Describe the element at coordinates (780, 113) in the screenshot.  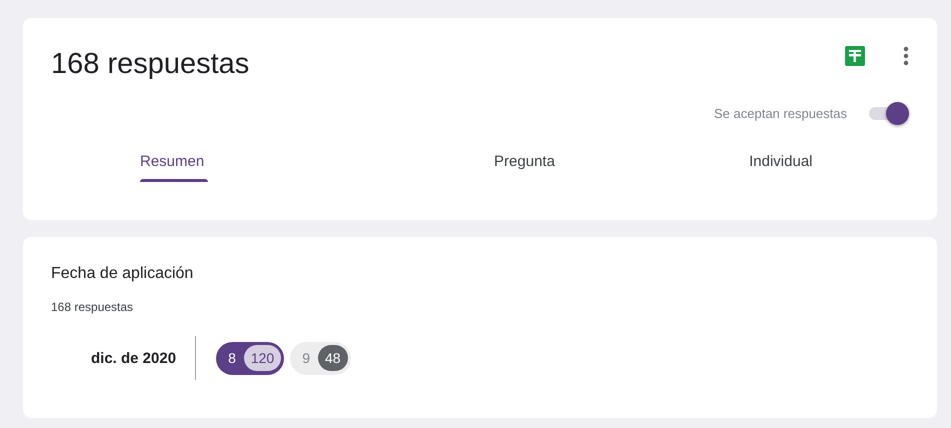
I see `accepting-responses-label: Se aceptan respuestas` at that location.